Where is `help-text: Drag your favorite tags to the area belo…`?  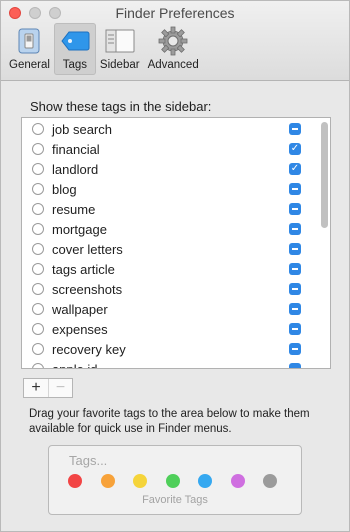
help-text: Drag your favorite tags to the area belo… is located at coordinates (169, 421).